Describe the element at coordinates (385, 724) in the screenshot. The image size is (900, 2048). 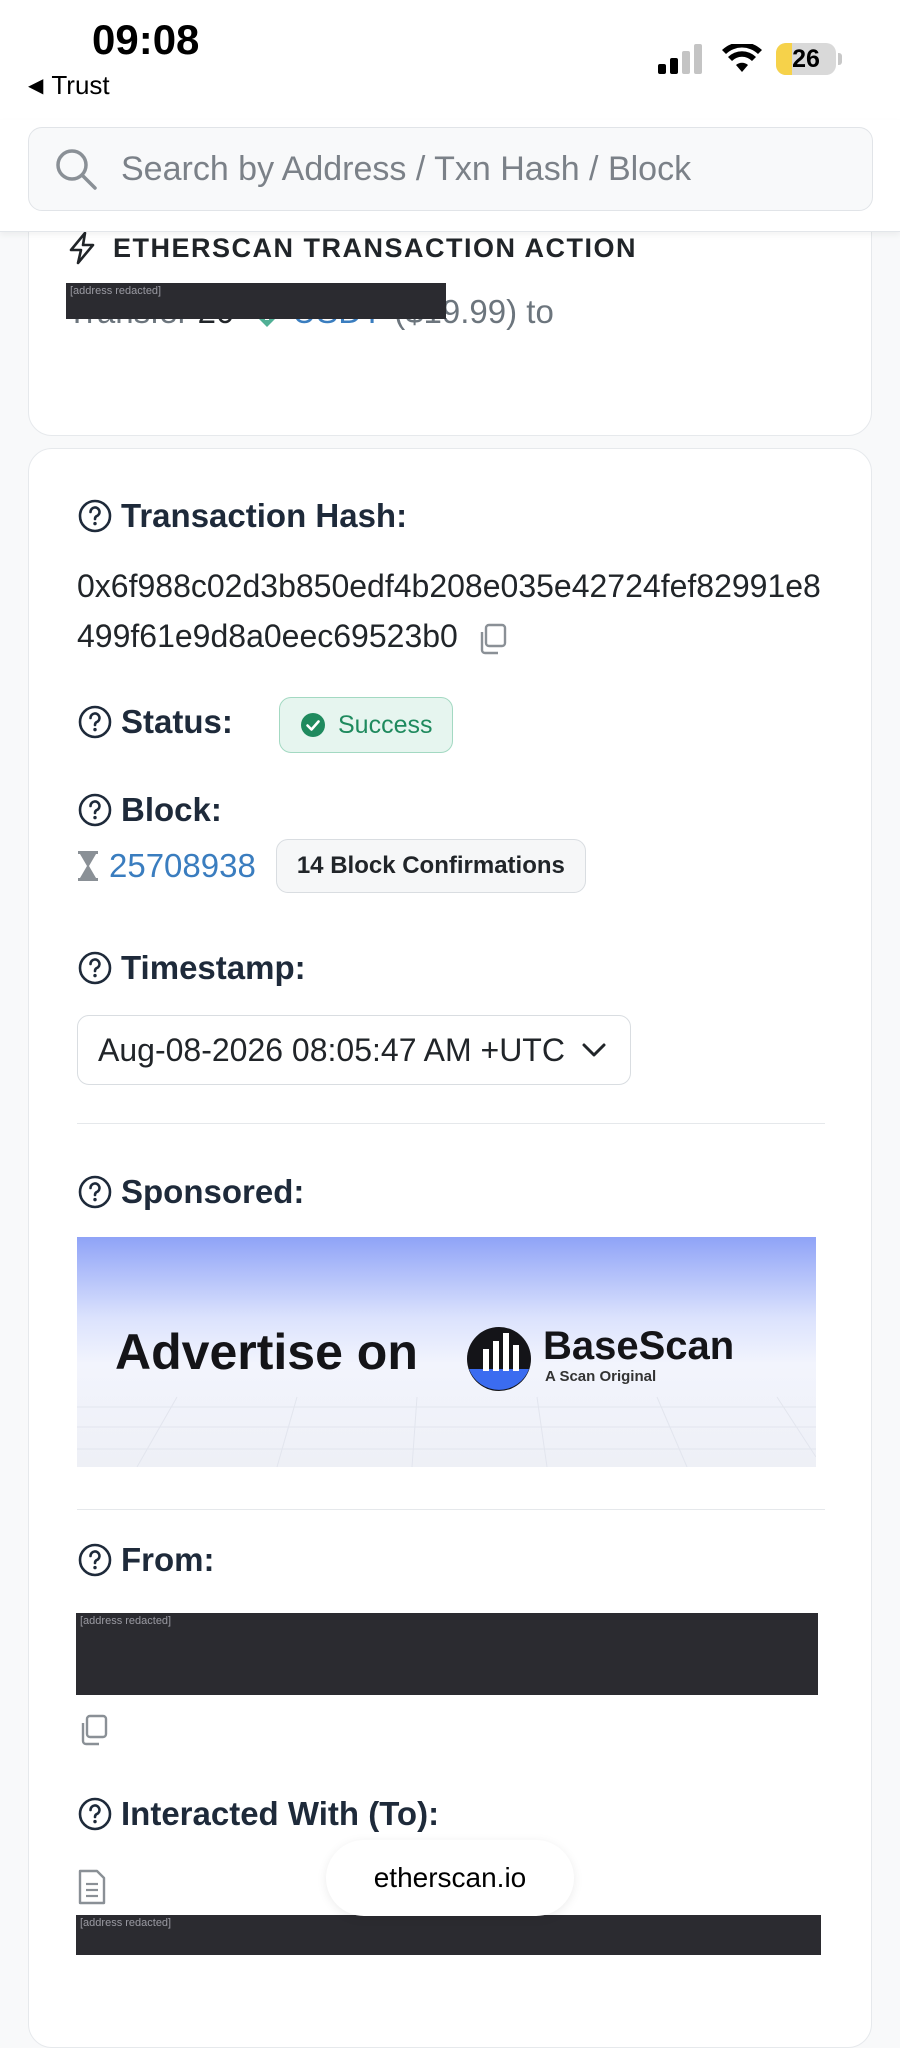
I see `status-value: Success` at that location.